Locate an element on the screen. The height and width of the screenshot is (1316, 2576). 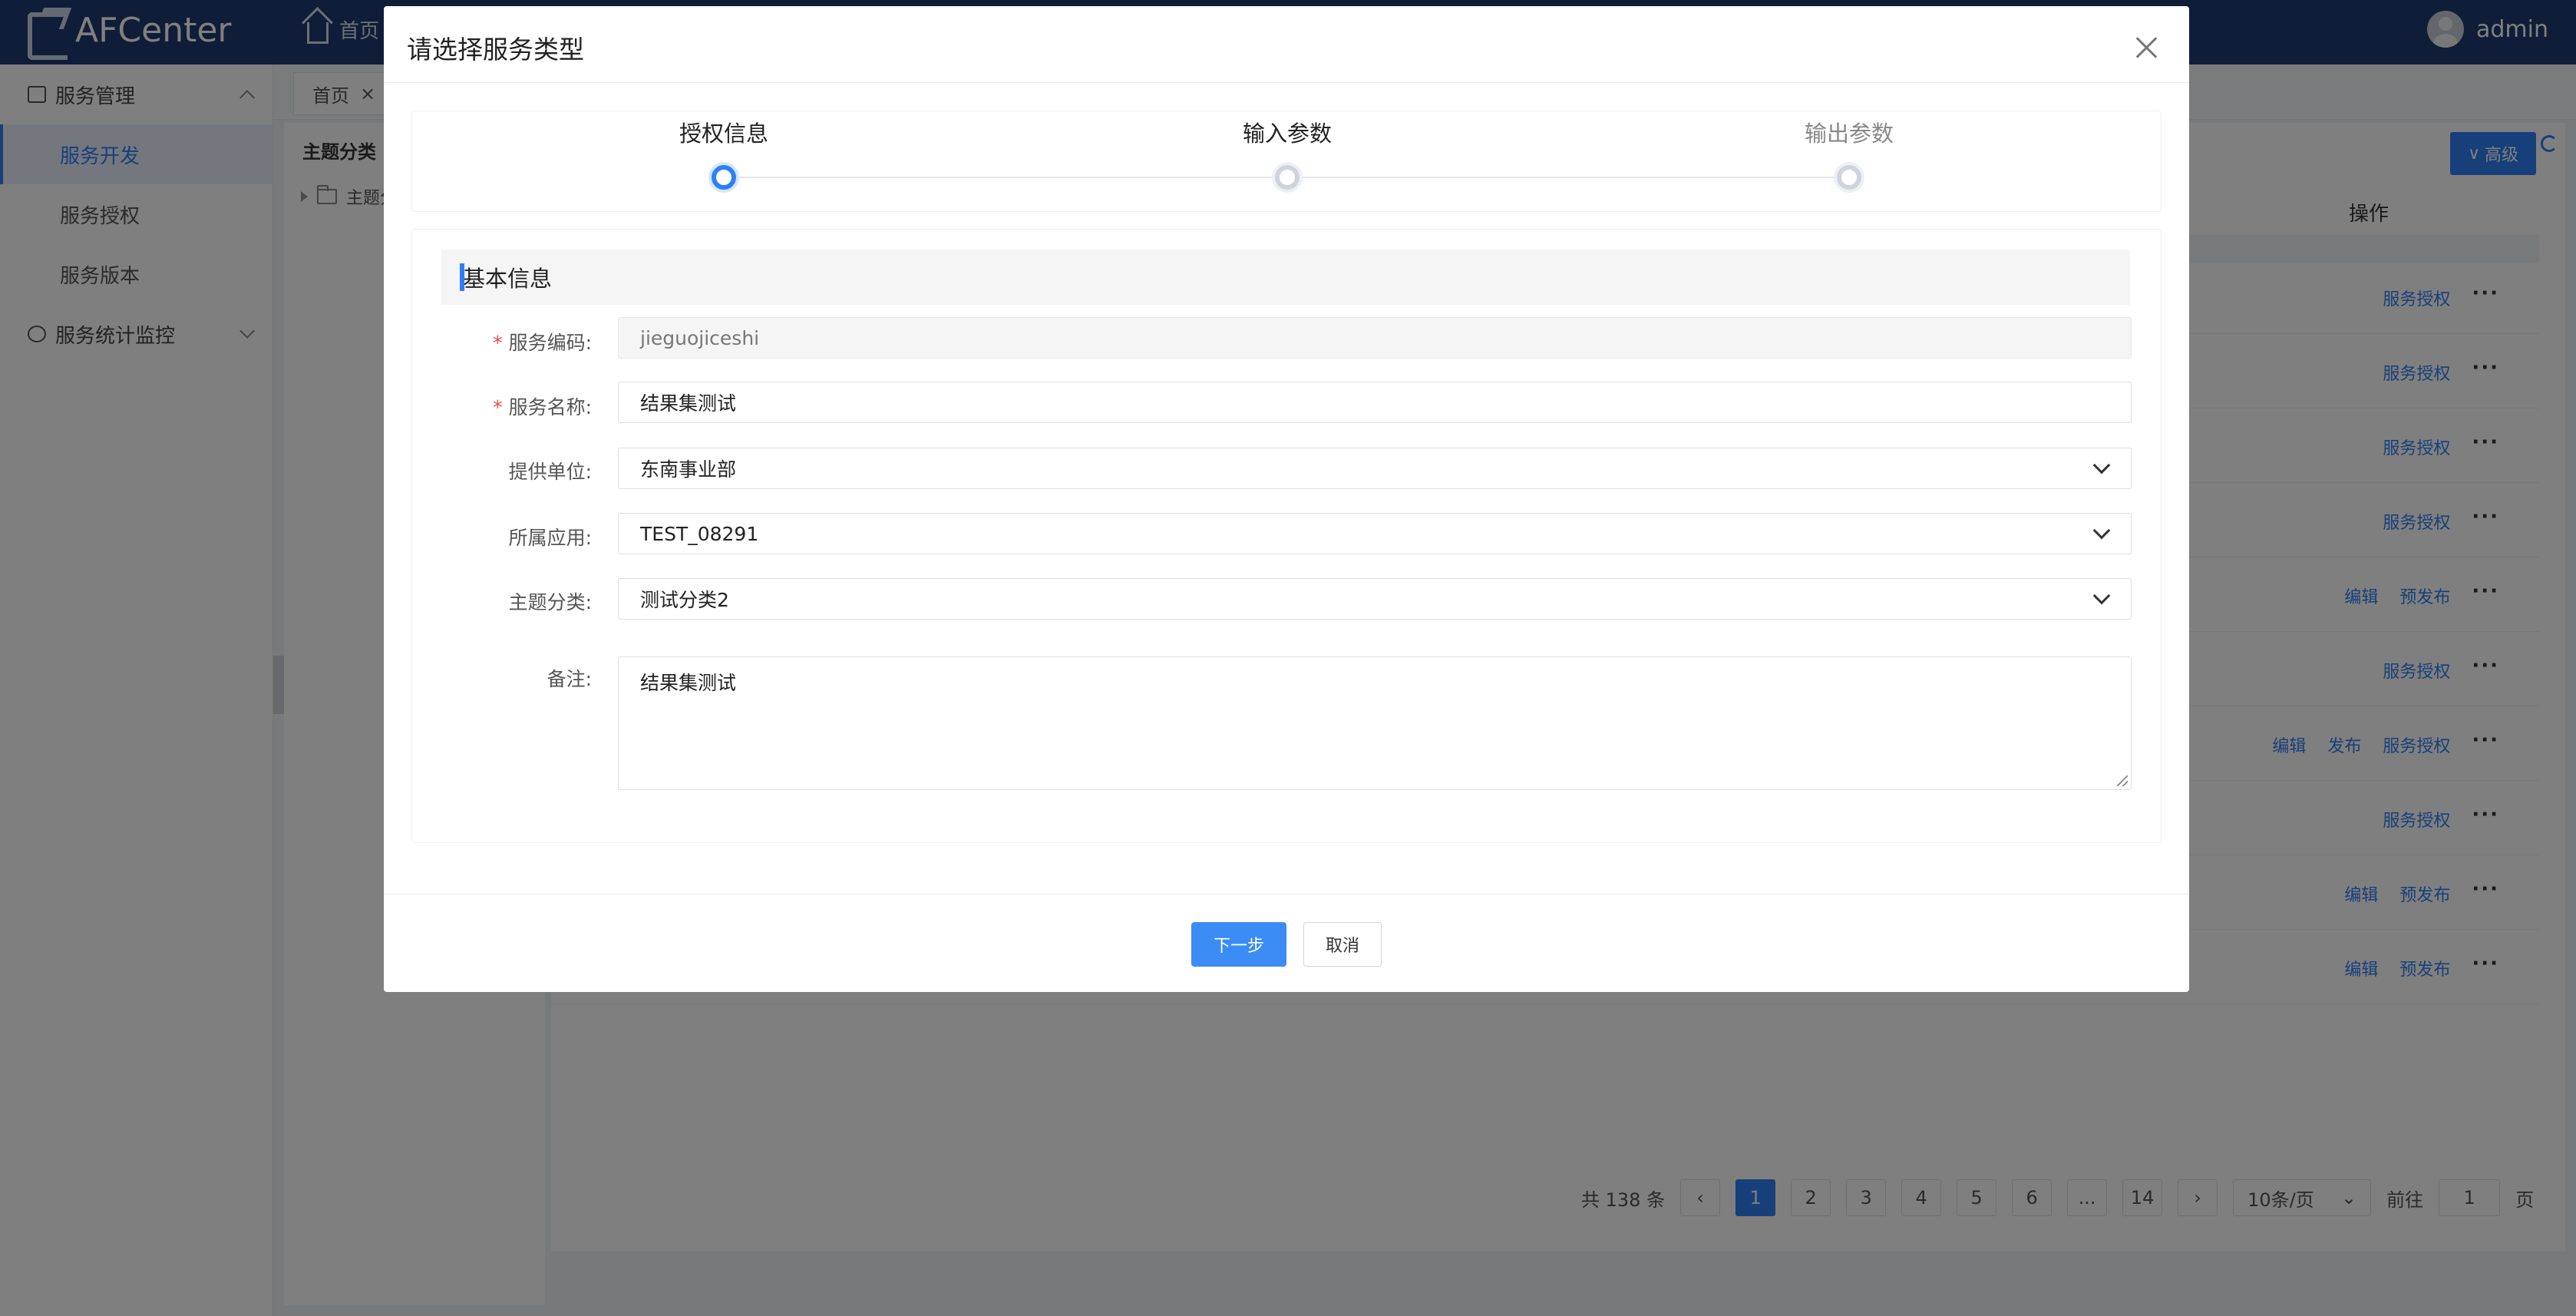
service-name-input: 结果集测试 is located at coordinates (1375, 402).